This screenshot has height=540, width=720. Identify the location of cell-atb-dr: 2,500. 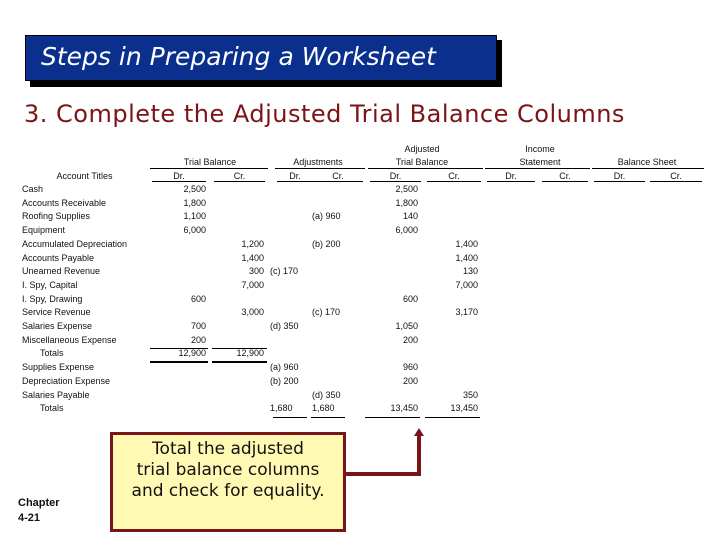
(406, 189).